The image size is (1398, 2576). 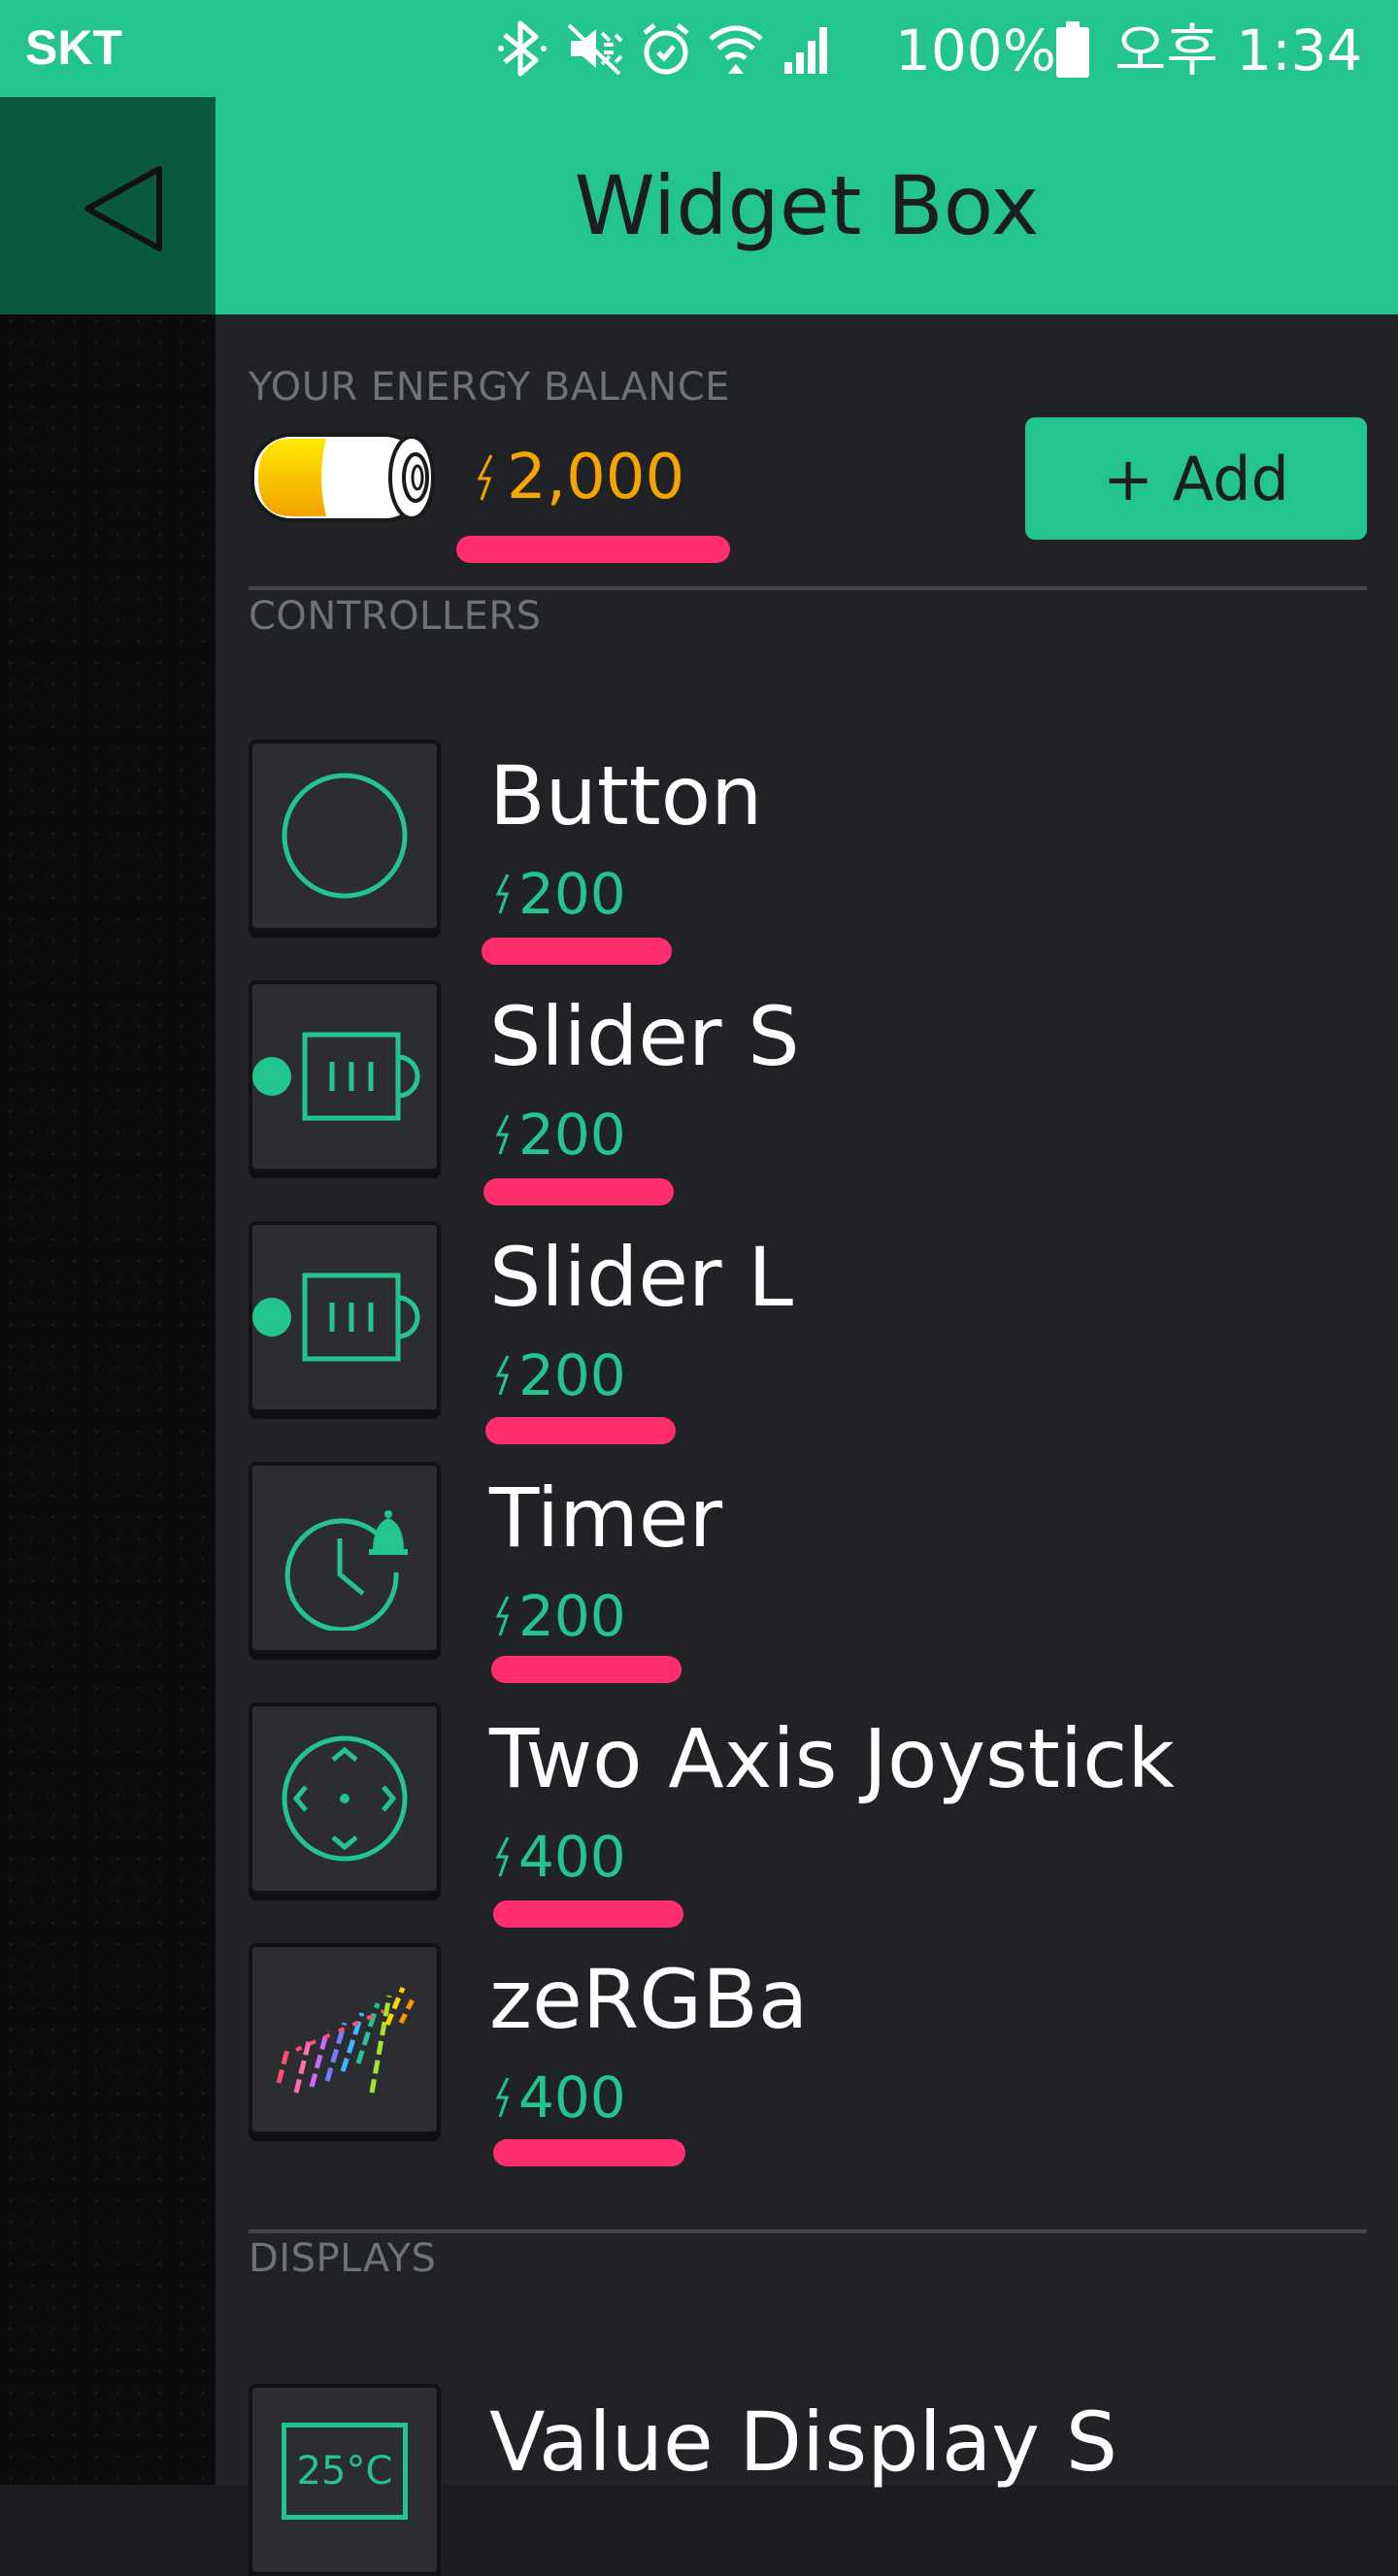 I want to click on zebra-icon, so click(x=346, y=2040).